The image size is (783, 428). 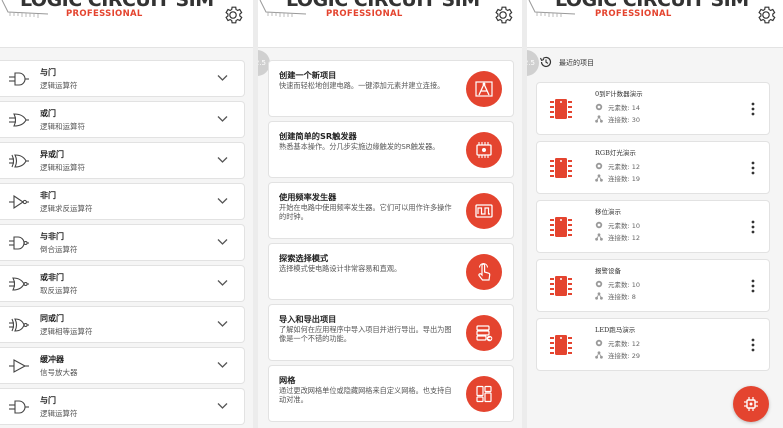 I want to click on nand-gate-icon, so click(x=19, y=243).